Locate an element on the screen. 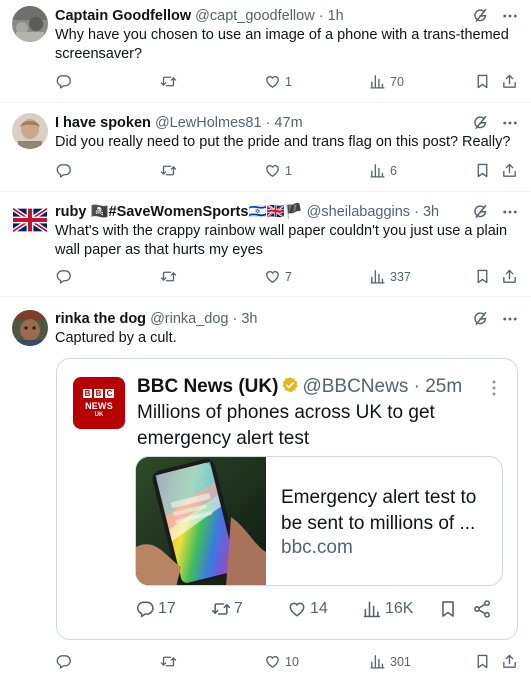 This screenshot has height=684, width=531. quoted-share-button is located at coordinates (482, 609).